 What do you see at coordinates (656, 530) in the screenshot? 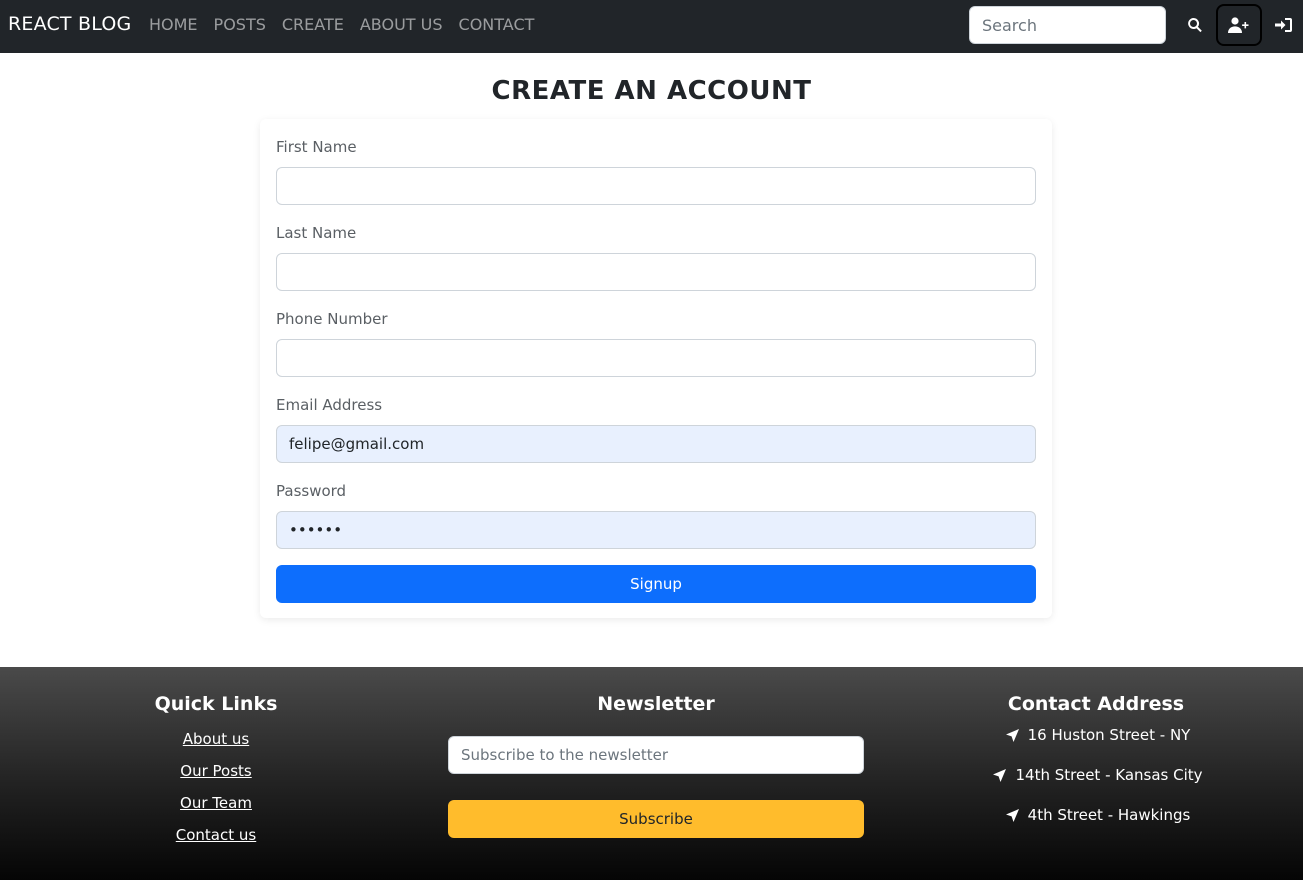
I see `password-field` at bounding box center [656, 530].